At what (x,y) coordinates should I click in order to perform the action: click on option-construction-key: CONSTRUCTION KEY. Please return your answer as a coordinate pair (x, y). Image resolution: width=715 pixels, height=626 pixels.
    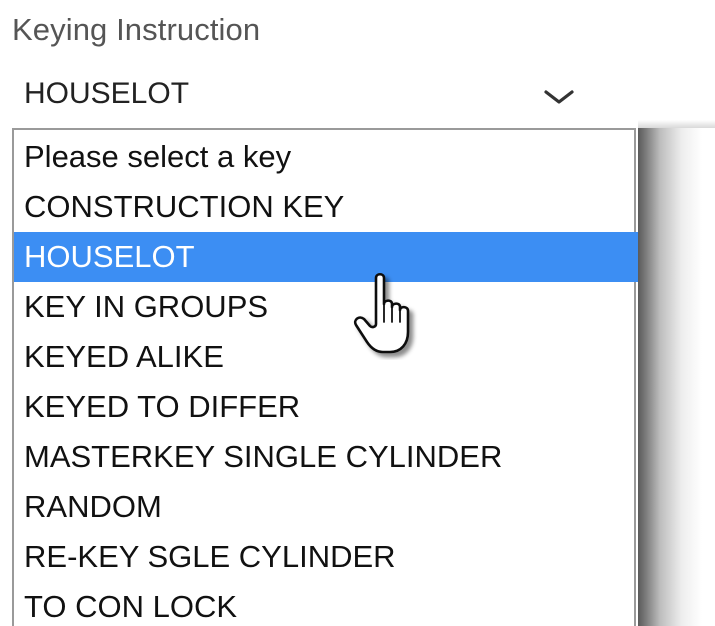
    Looking at the image, I should click on (326, 207).